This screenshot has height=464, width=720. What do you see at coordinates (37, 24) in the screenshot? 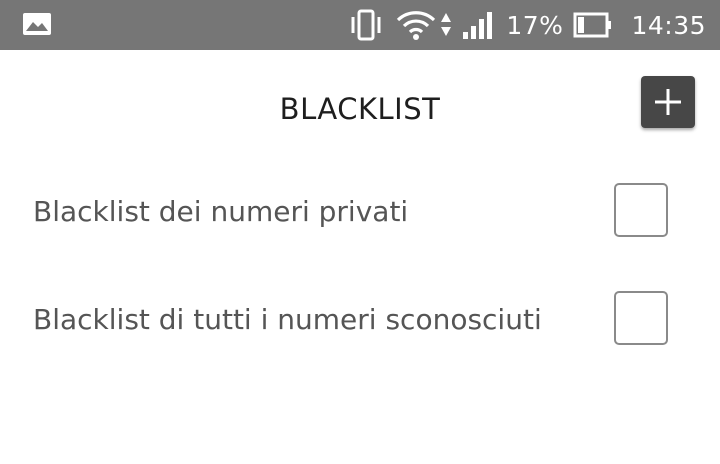
I see `image-notification-icon` at bounding box center [37, 24].